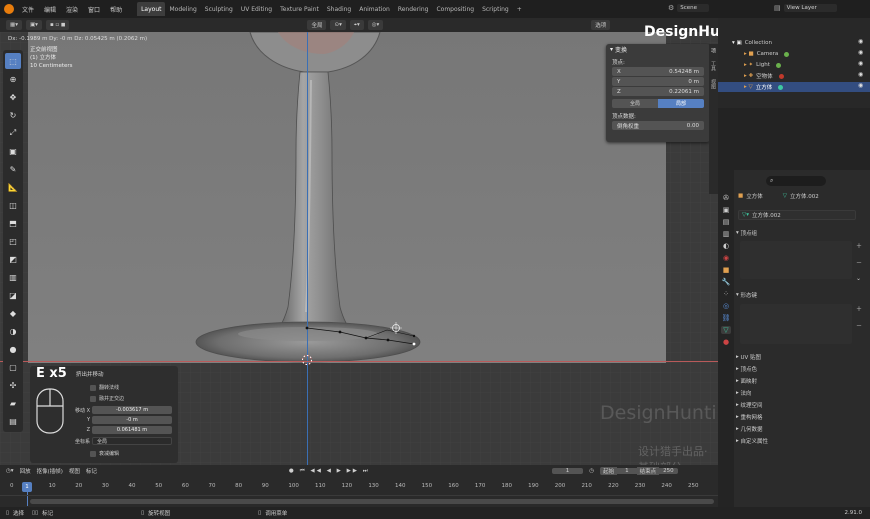 Image resolution: width=870 pixels, height=519 pixels. I want to click on section-uv-maps: ▸ UV 贴图, so click(802, 357).